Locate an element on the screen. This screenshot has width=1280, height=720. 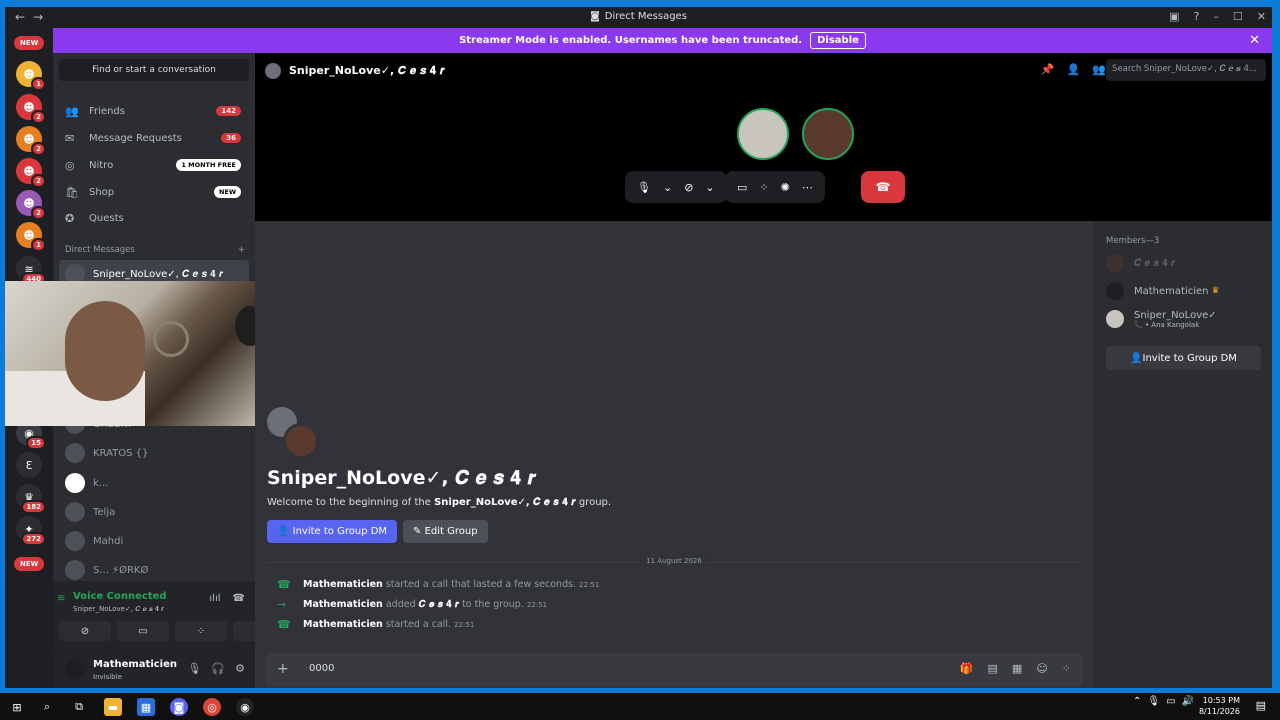
obs-icon: ◉ is located at coordinates (245, 707).